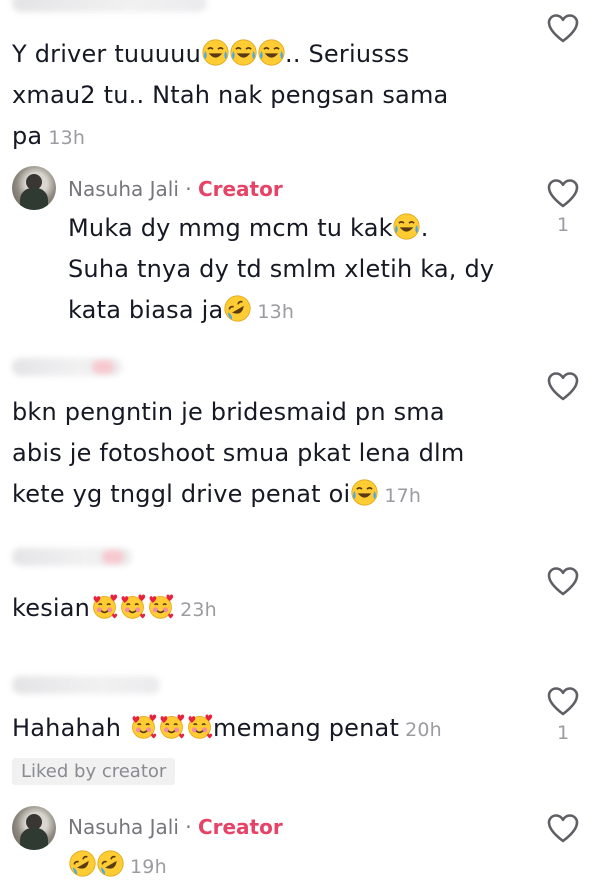 This screenshot has height=888, width=611. Describe the element at coordinates (148, 867) in the screenshot. I see `comment-time: 19h` at that location.